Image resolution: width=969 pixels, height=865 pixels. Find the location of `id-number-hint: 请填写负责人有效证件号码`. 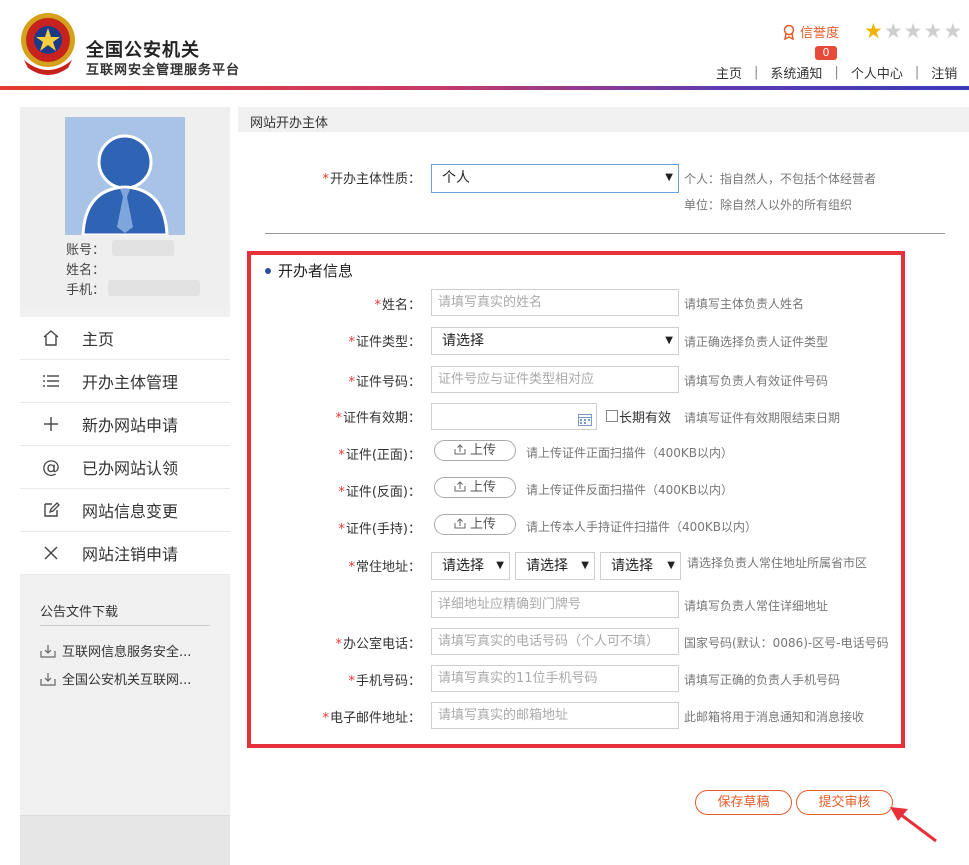

id-number-hint: 请填写负责人有效证件号码 is located at coordinates (756, 381).